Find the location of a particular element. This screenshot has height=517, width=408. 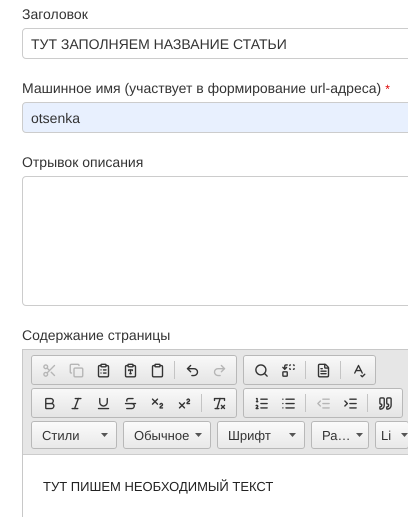

italic-icon is located at coordinates (76, 403).